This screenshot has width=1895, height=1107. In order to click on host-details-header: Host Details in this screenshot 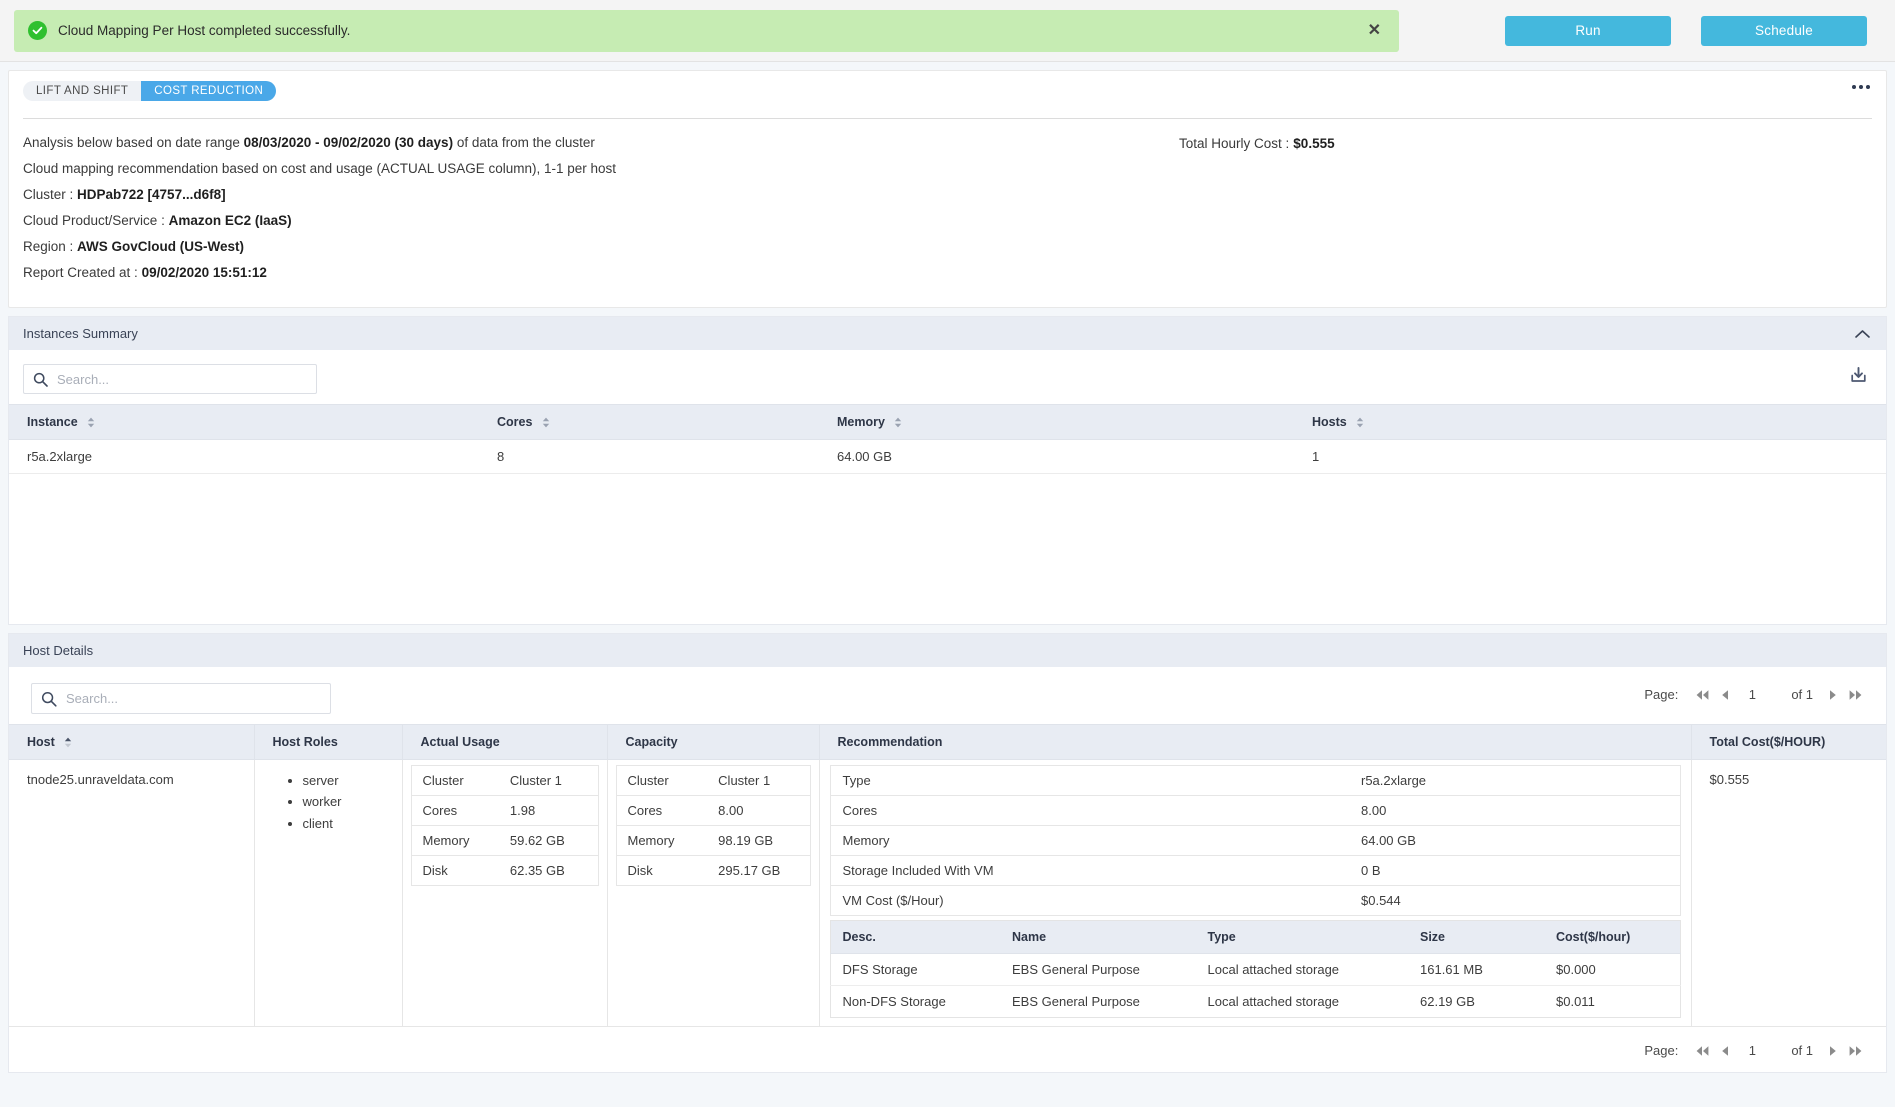, I will do `click(947, 650)`.